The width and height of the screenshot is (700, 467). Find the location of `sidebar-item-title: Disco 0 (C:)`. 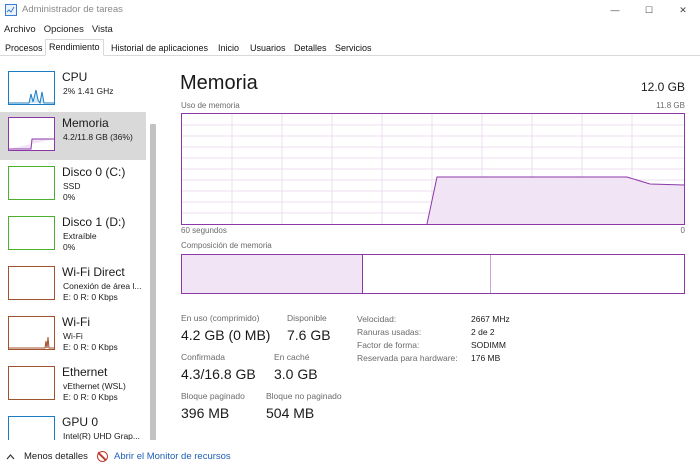

sidebar-item-title: Disco 0 (C:) is located at coordinates (94, 172).